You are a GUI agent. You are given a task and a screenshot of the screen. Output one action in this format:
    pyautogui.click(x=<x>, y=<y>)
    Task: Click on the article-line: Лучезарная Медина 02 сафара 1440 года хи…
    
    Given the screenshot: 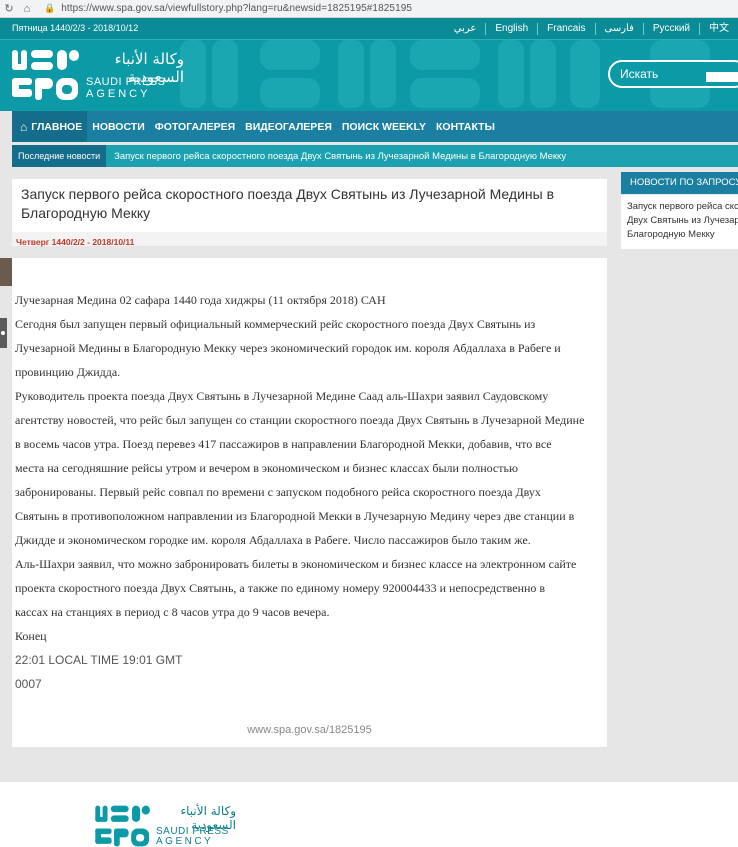 What is the action you would take?
    pyautogui.click(x=200, y=300)
    